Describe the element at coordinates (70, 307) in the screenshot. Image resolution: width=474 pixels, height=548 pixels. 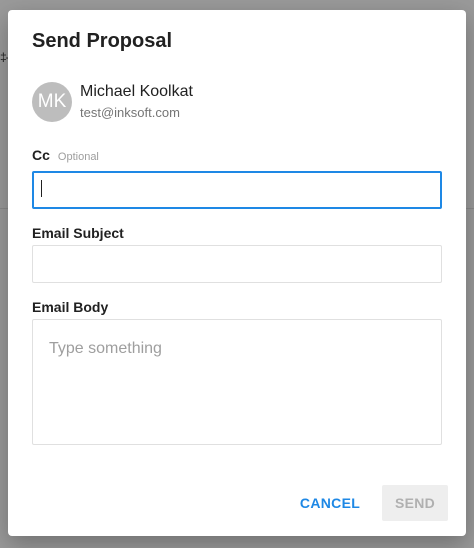
I see `email-body-label: Email Body` at that location.